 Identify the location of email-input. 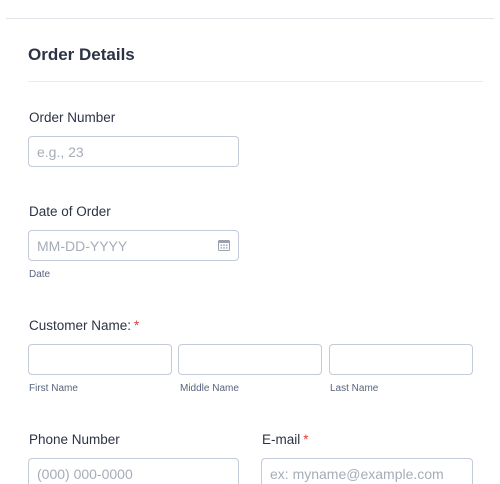
(367, 471).